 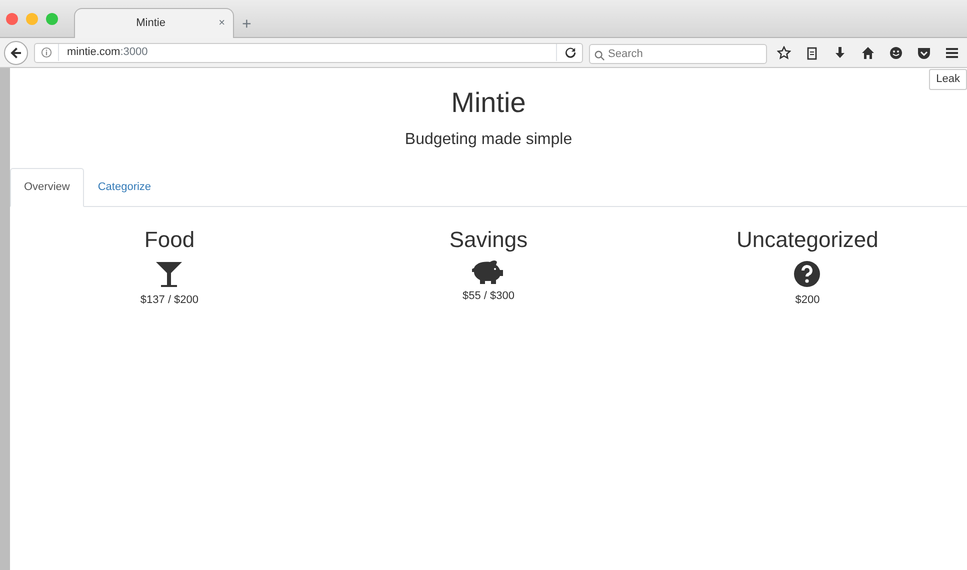 What do you see at coordinates (46, 52) in the screenshot?
I see `info-icon` at bounding box center [46, 52].